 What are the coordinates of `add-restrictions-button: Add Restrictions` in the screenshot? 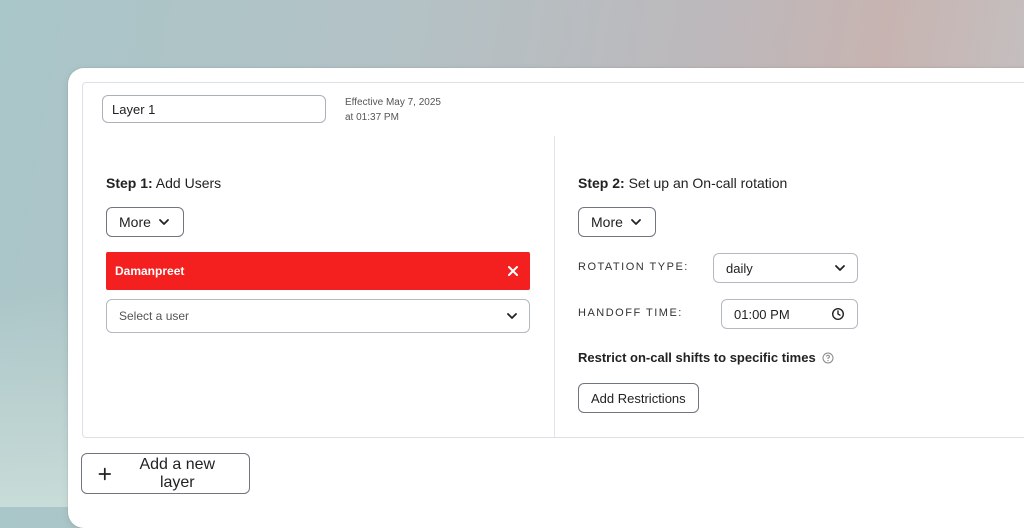 It's located at (638, 398).